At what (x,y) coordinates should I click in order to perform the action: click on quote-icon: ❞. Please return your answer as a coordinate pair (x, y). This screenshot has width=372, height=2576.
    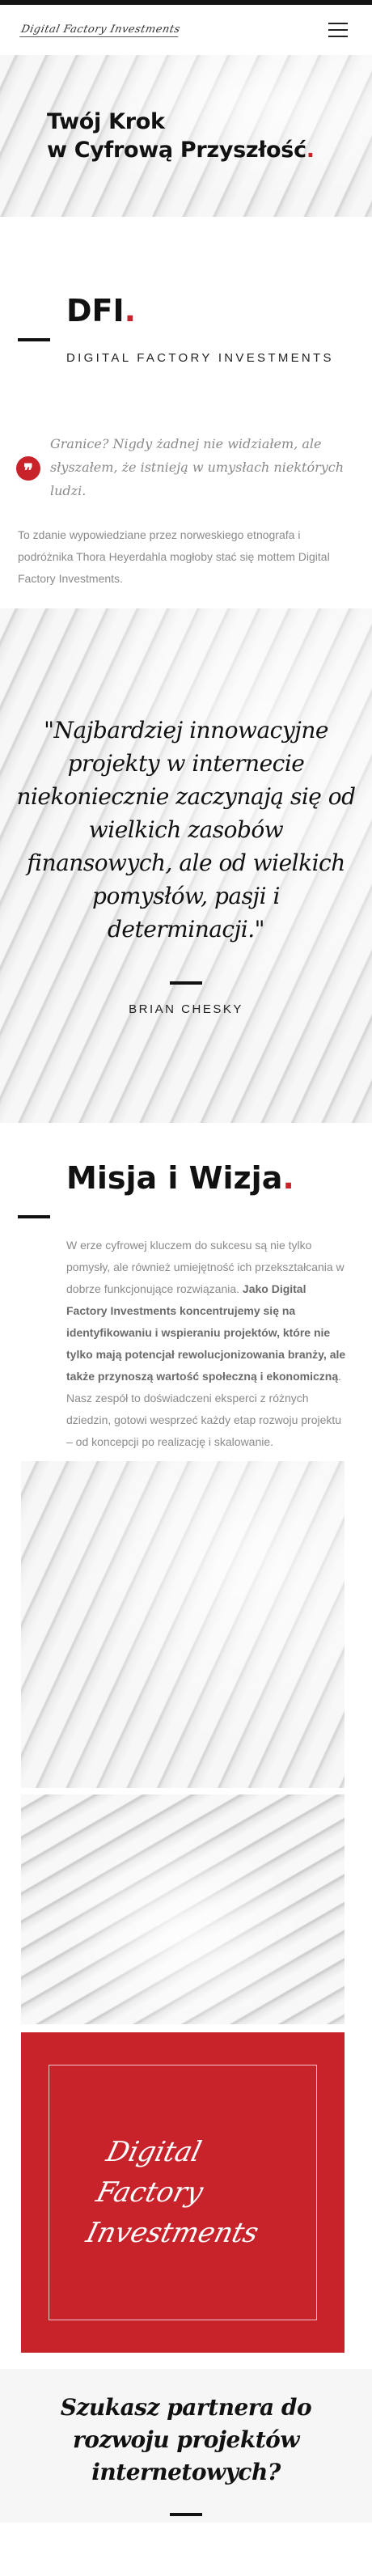
    Looking at the image, I should click on (28, 468).